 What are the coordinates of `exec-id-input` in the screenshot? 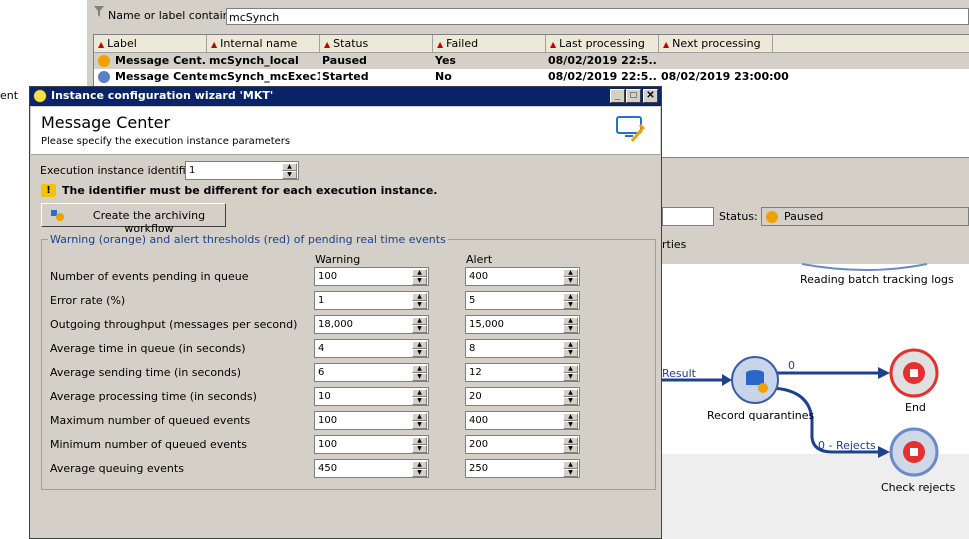 It's located at (234, 170).